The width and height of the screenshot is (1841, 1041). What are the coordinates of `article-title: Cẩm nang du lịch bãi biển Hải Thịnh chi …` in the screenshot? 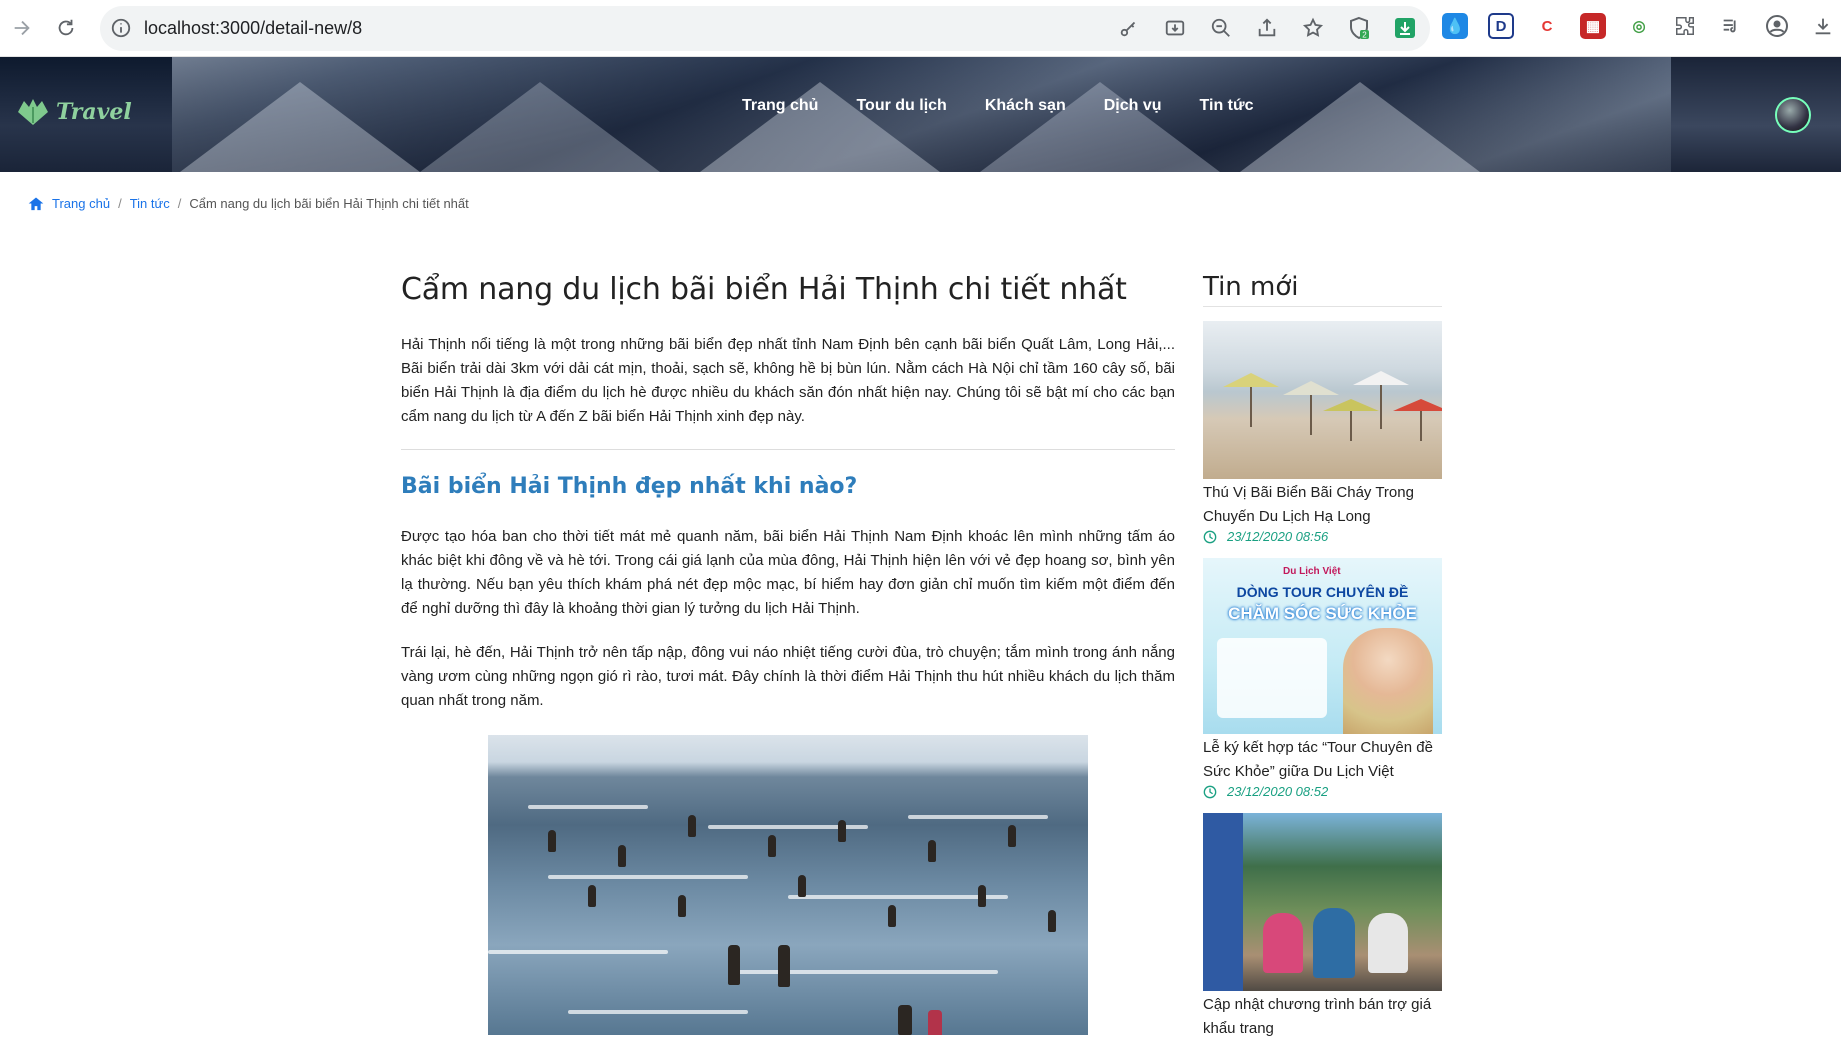 It's located at (764, 289).